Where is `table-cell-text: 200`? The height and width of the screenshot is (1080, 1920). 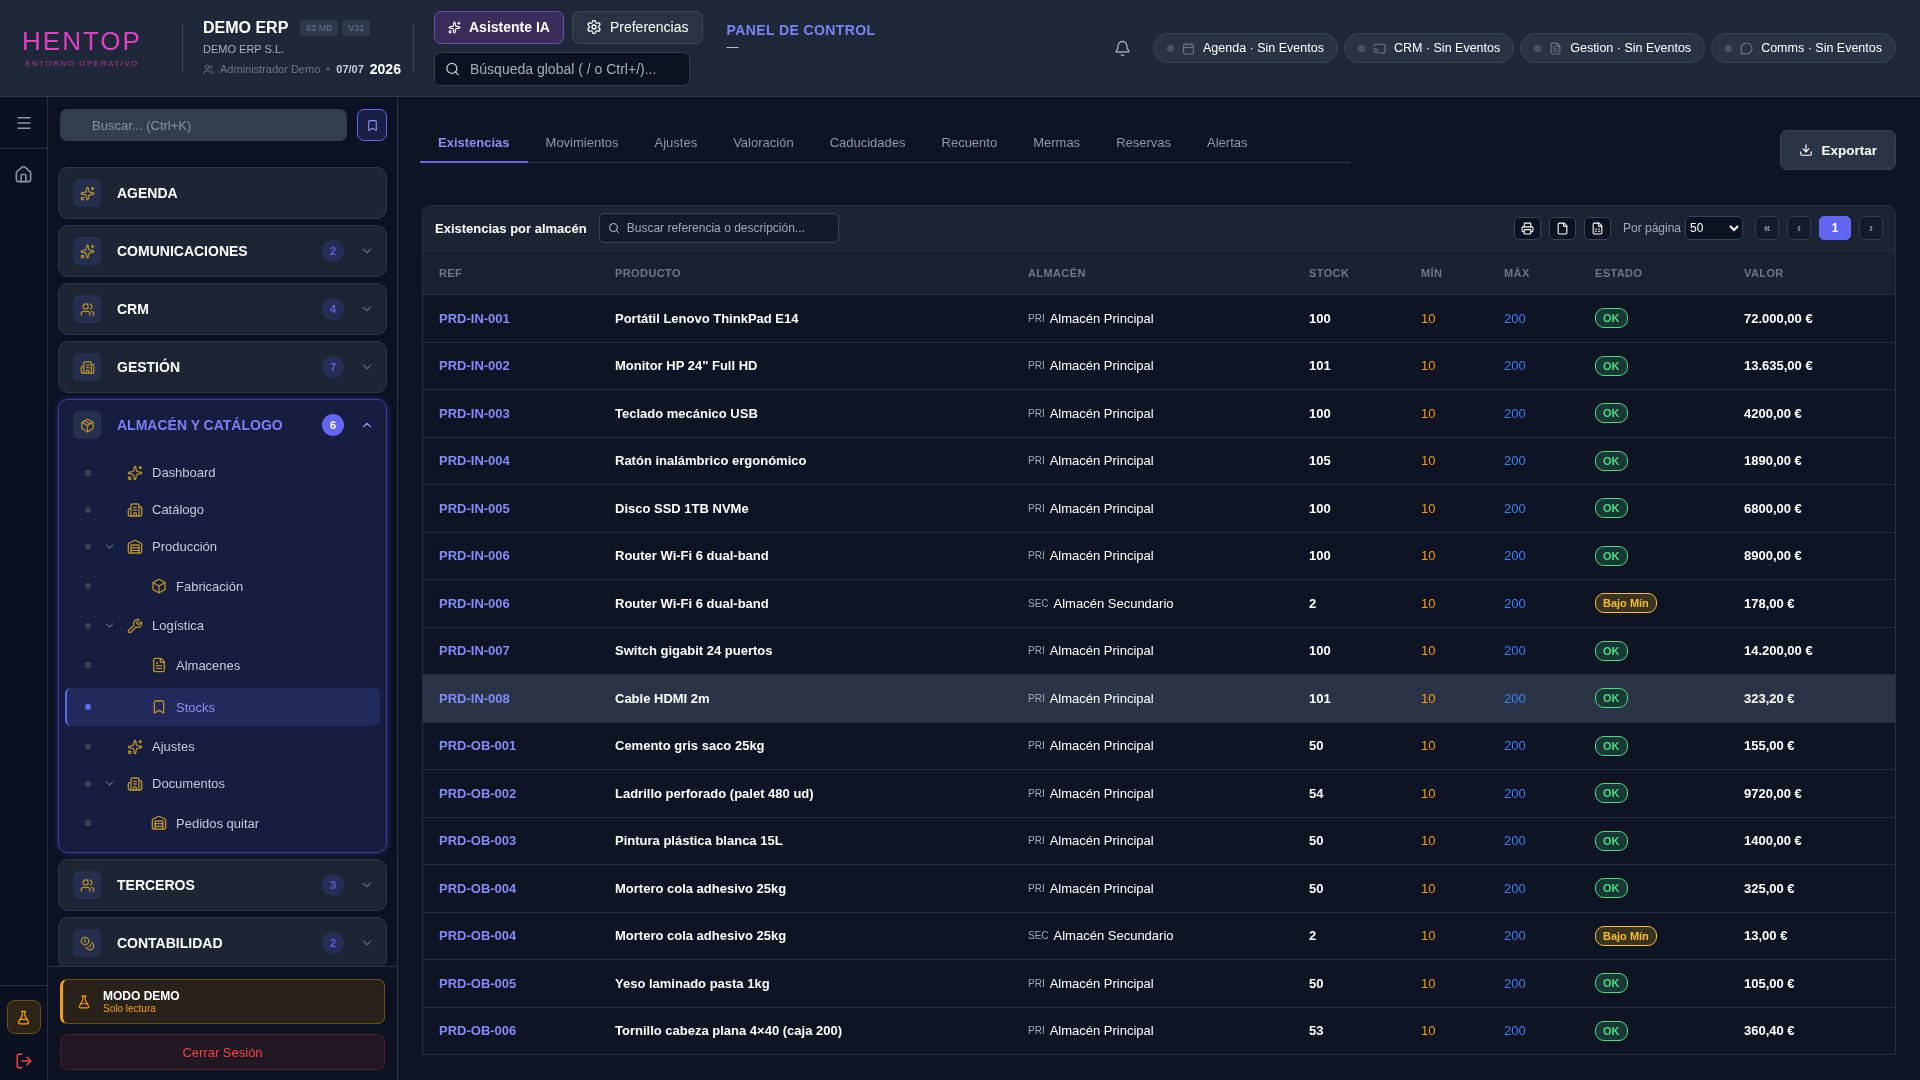 table-cell-text: 200 is located at coordinates (1515, 1031).